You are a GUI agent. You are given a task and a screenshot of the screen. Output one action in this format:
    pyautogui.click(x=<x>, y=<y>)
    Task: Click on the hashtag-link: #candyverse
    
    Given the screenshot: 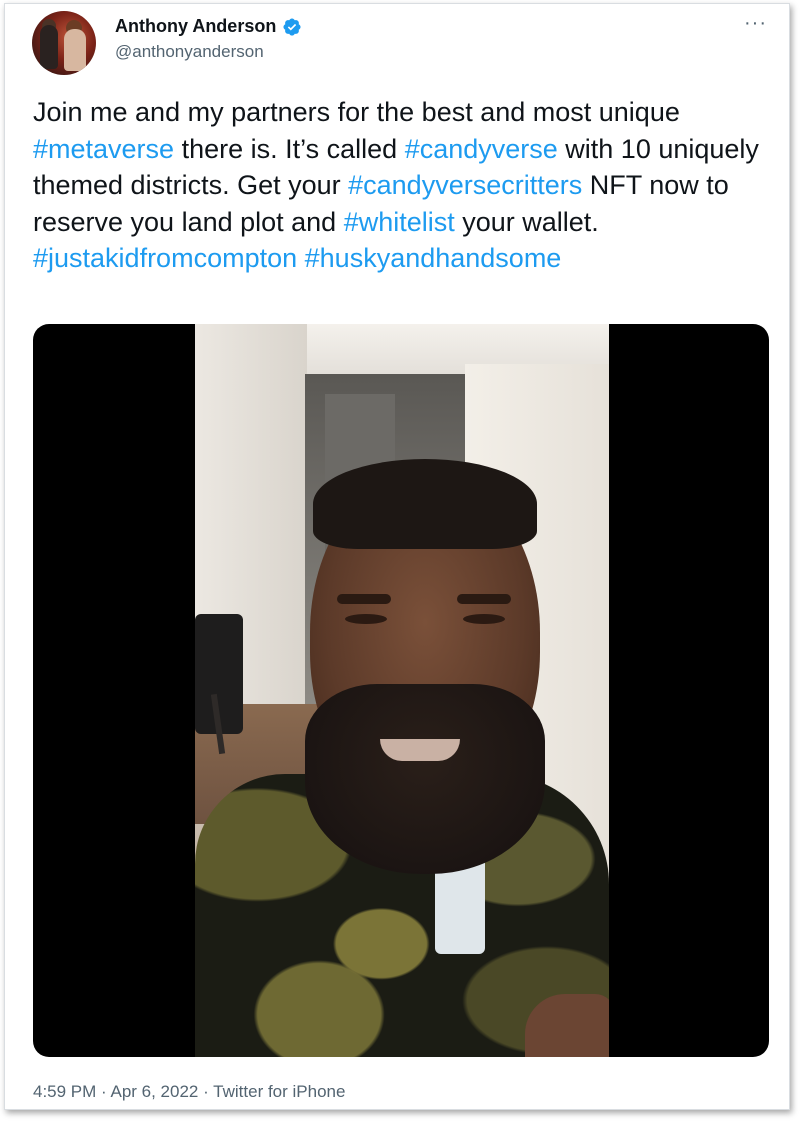 What is the action you would take?
    pyautogui.click(x=481, y=149)
    